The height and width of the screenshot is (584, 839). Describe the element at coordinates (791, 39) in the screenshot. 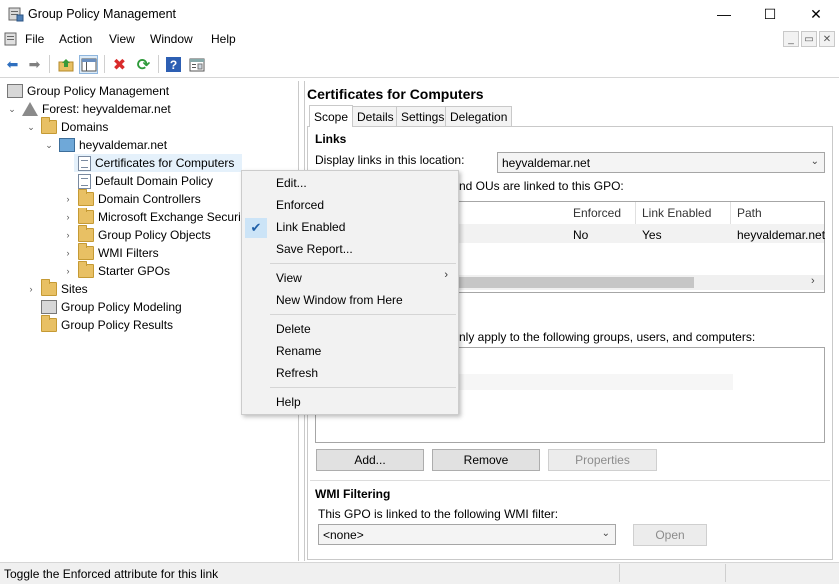

I see `mdi-minimize-button: _` at that location.